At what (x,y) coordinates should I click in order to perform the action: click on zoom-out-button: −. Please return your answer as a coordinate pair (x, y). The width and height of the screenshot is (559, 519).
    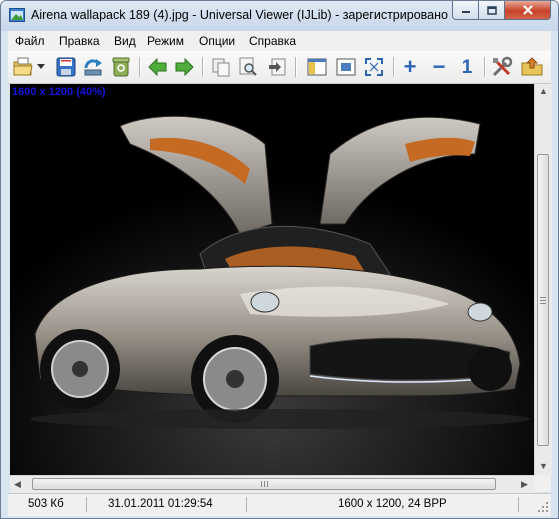
    Looking at the image, I should click on (439, 67).